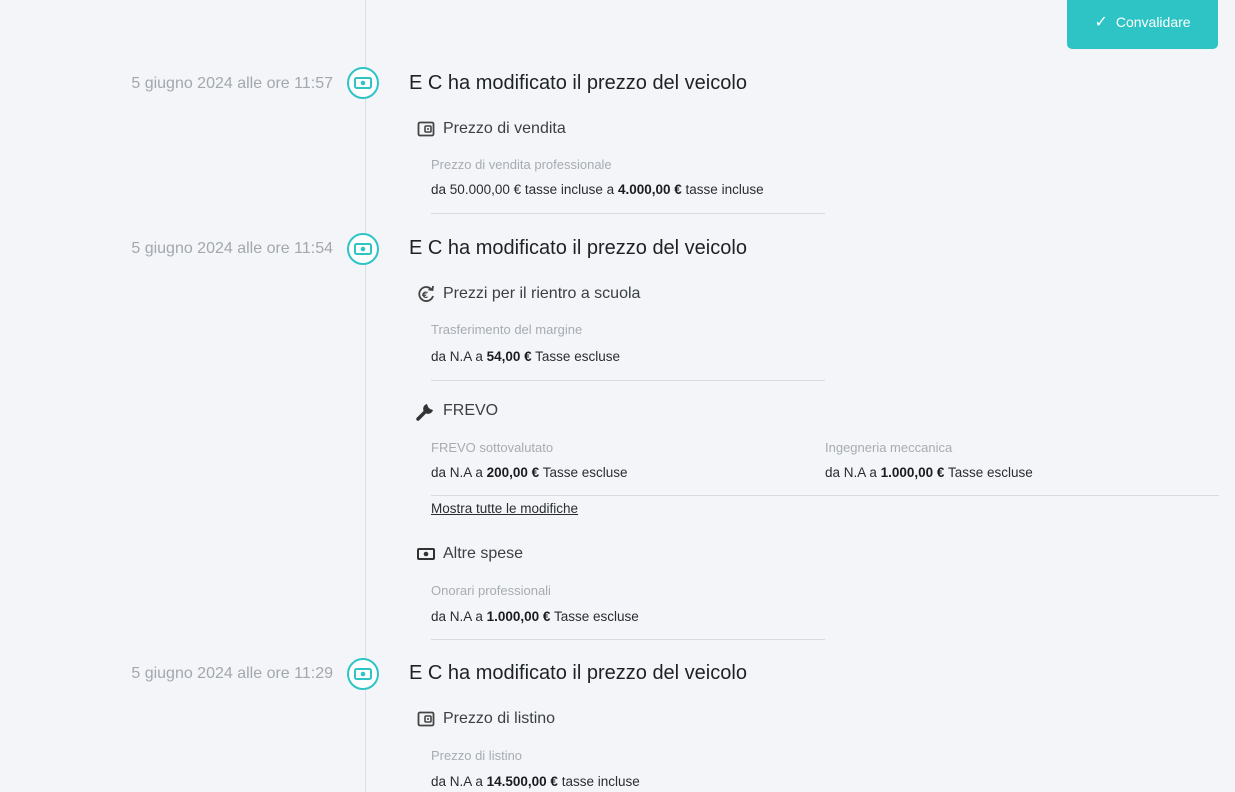 The width and height of the screenshot is (1235, 792). I want to click on event-date: 5 giugno 2024 alle ore 11:54, so click(232, 248).